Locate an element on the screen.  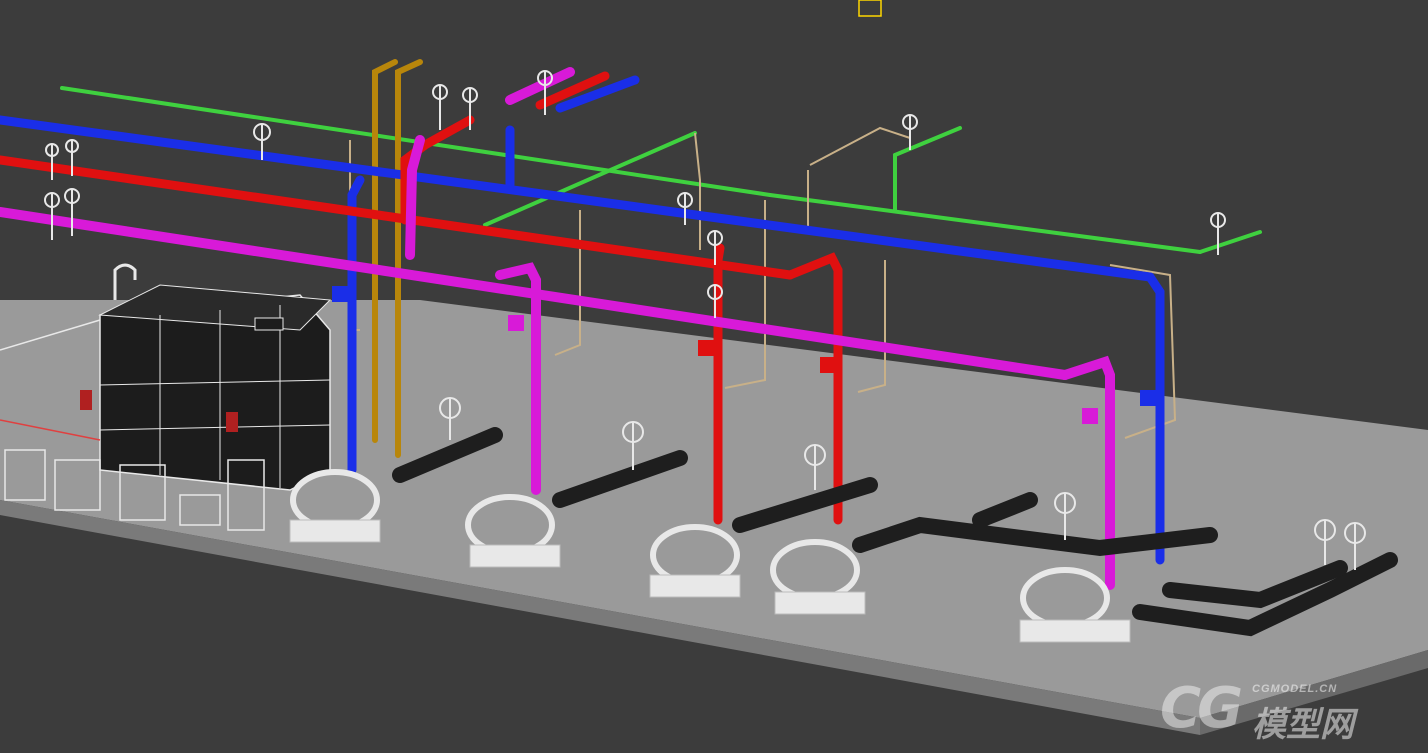
viewport-gizmo is located at coordinates (870, 8).